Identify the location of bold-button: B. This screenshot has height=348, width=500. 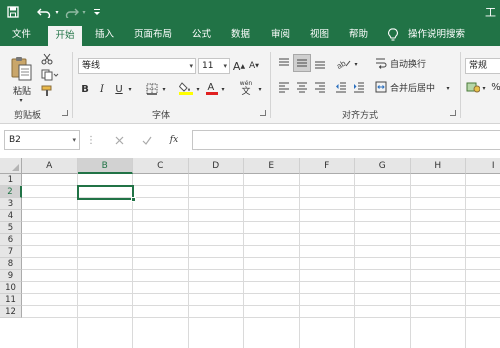
(85, 89).